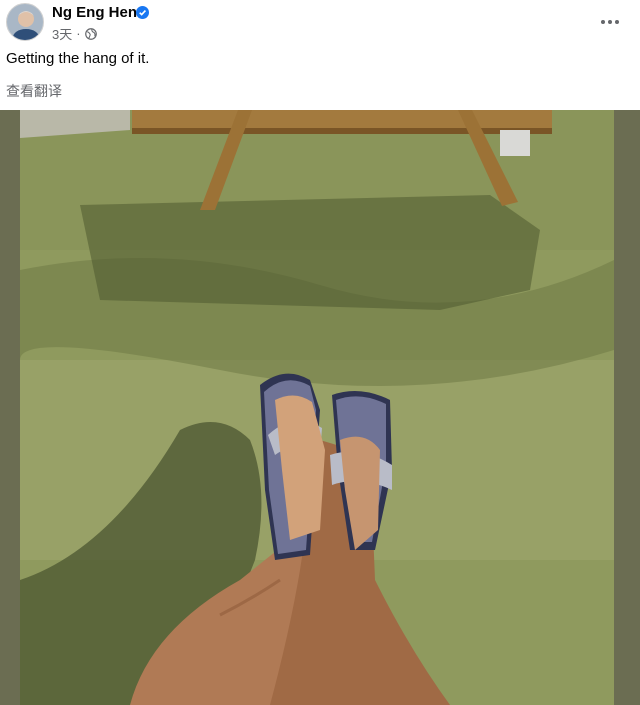  What do you see at coordinates (34, 91) in the screenshot?
I see `see-translation-link: 查看翻译` at bounding box center [34, 91].